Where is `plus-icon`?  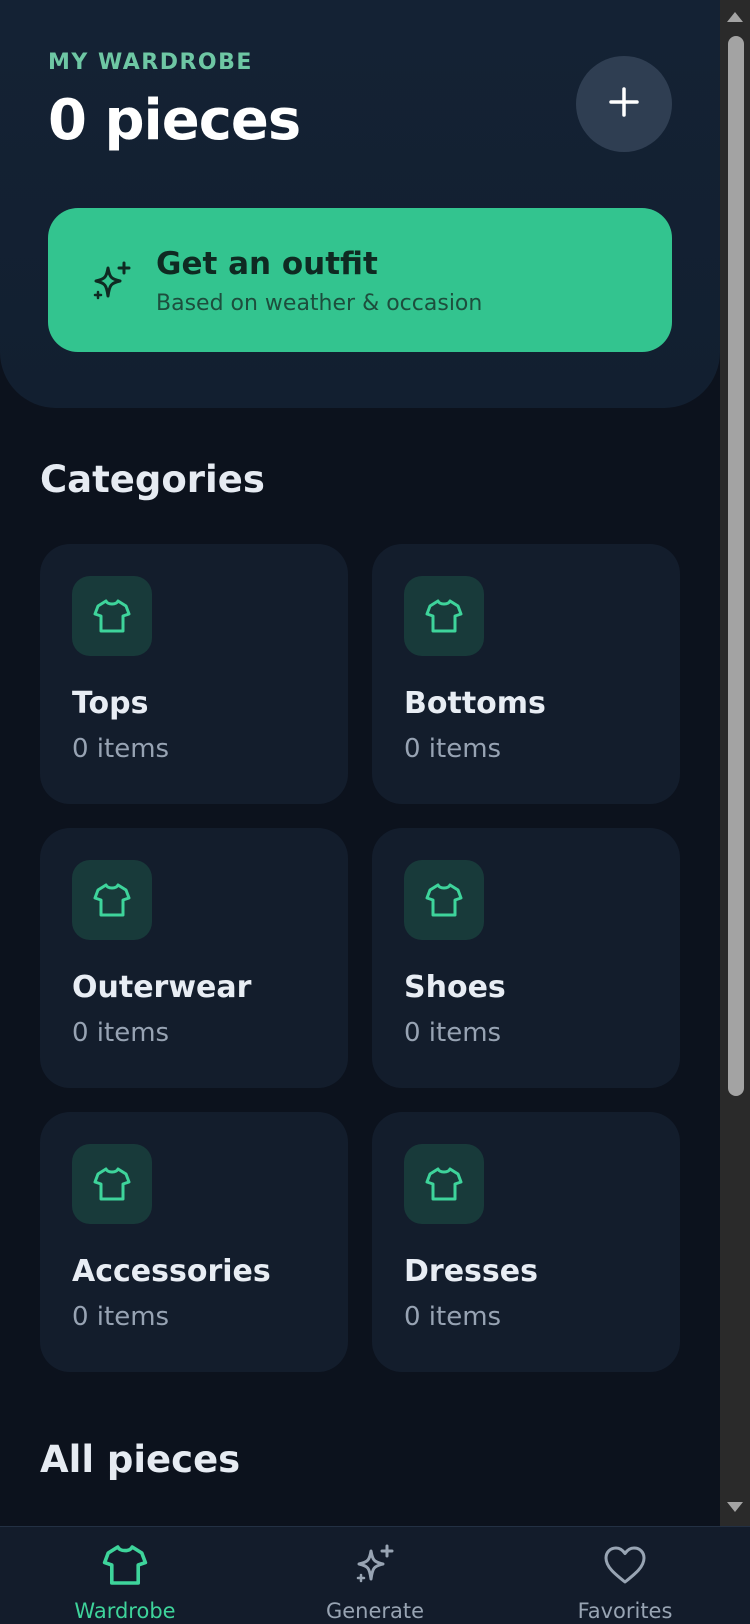
plus-icon is located at coordinates (624, 104).